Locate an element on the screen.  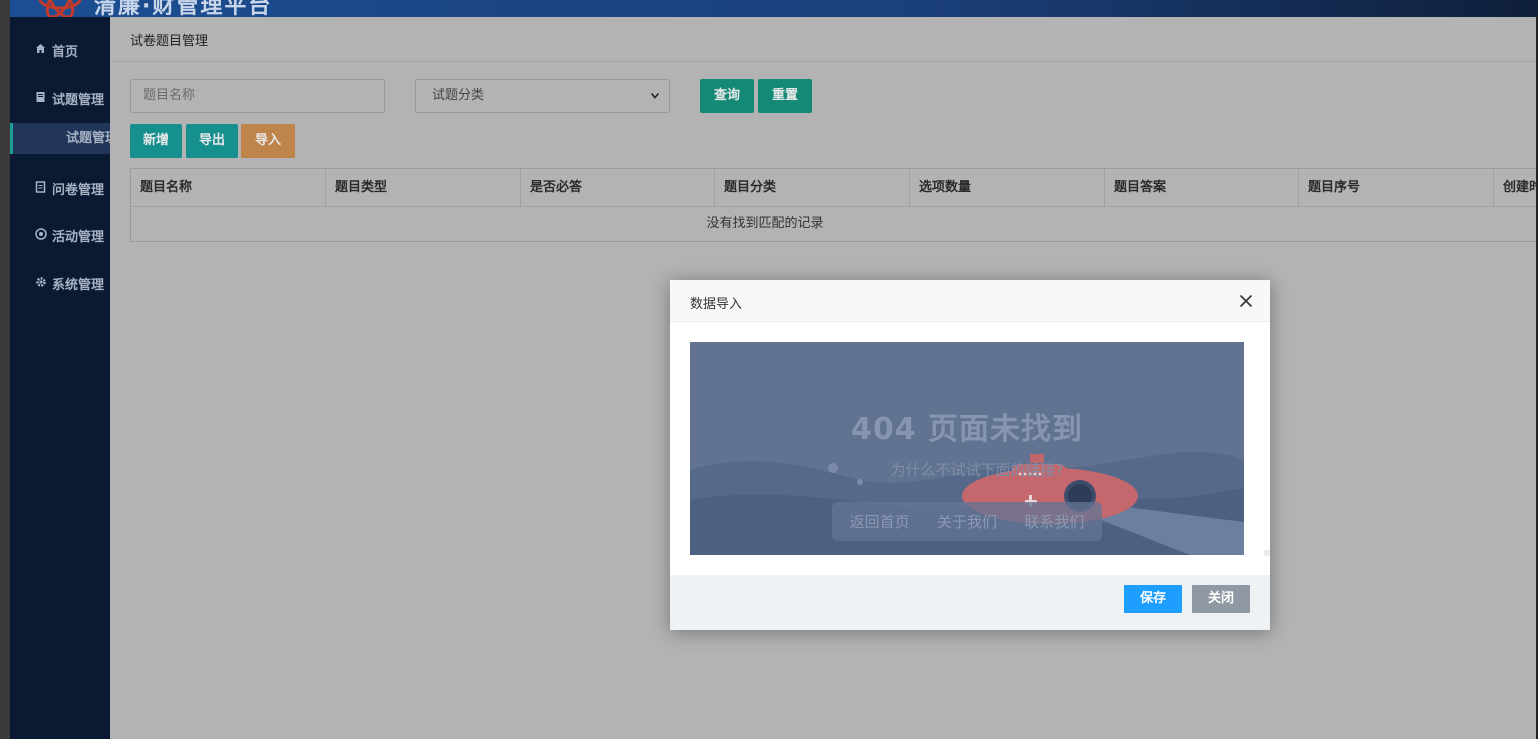
not-found-heading: 404 页面未找到 is located at coordinates (967, 429).